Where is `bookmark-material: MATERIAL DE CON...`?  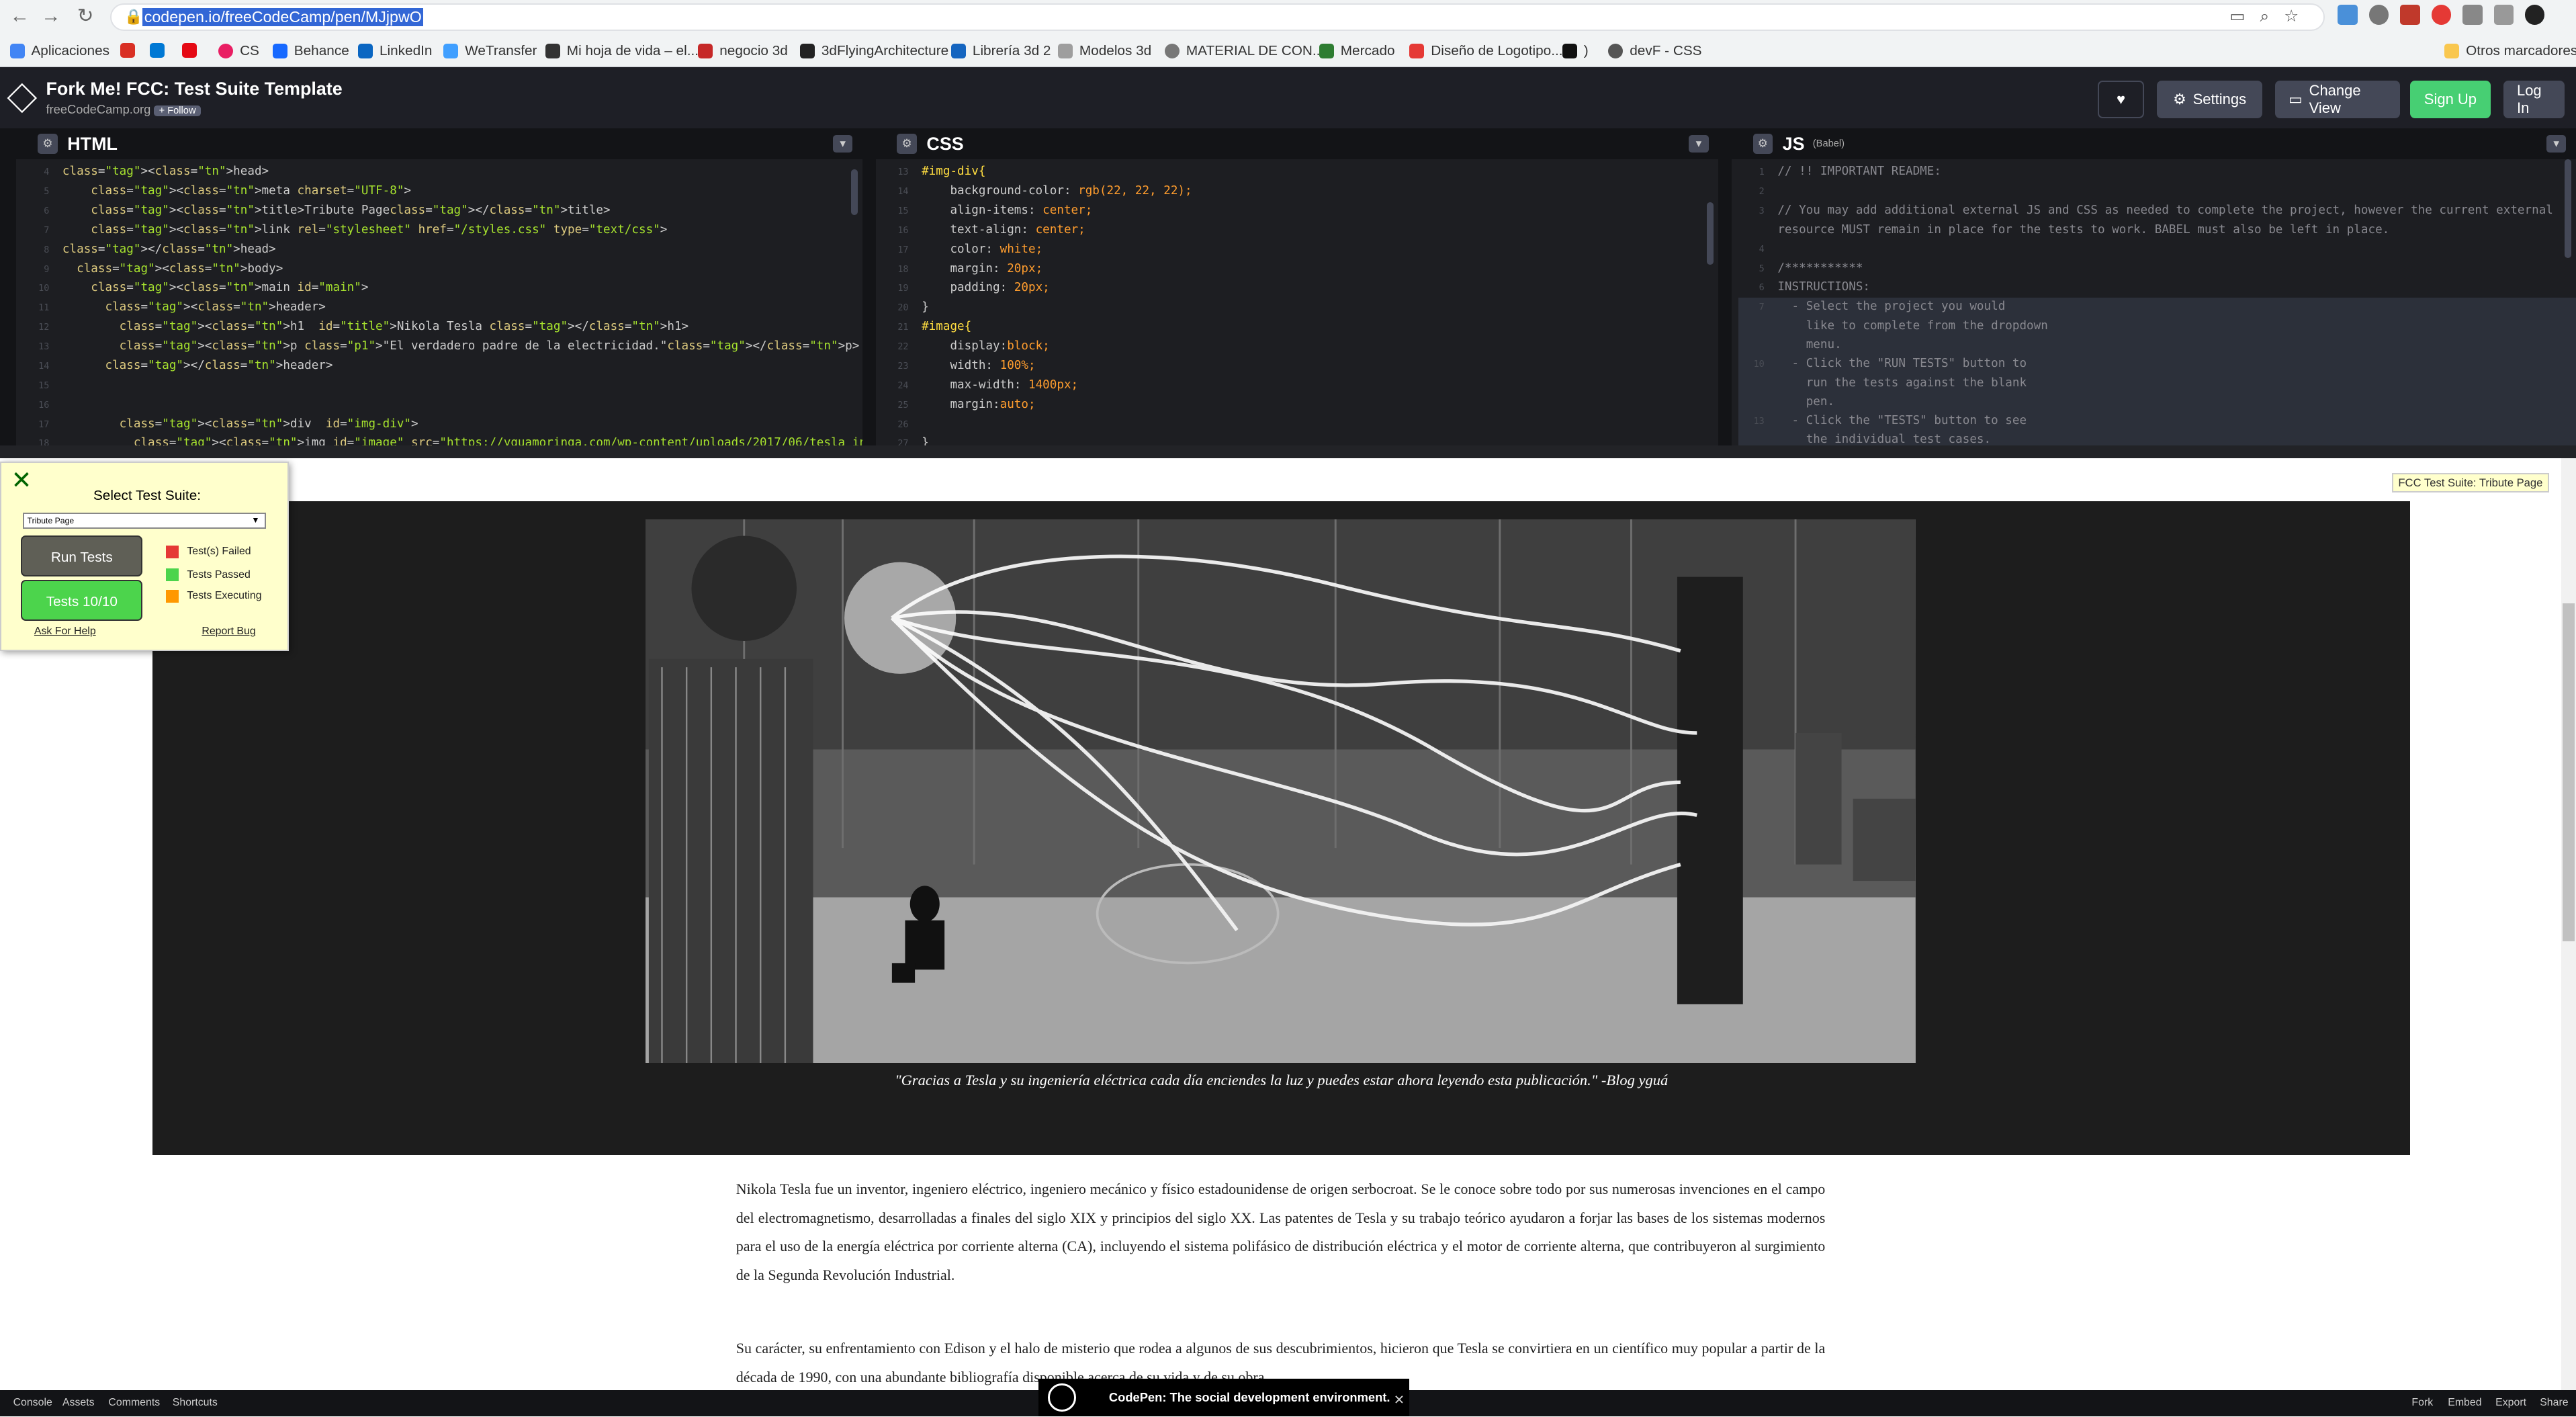
bookmark-material: MATERIAL DE CON... is located at coordinates (1245, 51).